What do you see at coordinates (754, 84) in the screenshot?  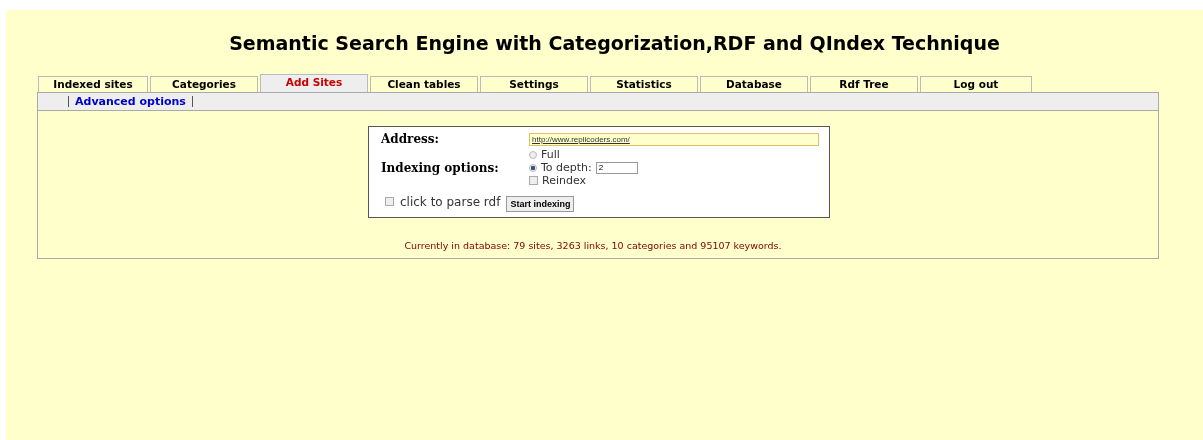 I see `tab: Database` at bounding box center [754, 84].